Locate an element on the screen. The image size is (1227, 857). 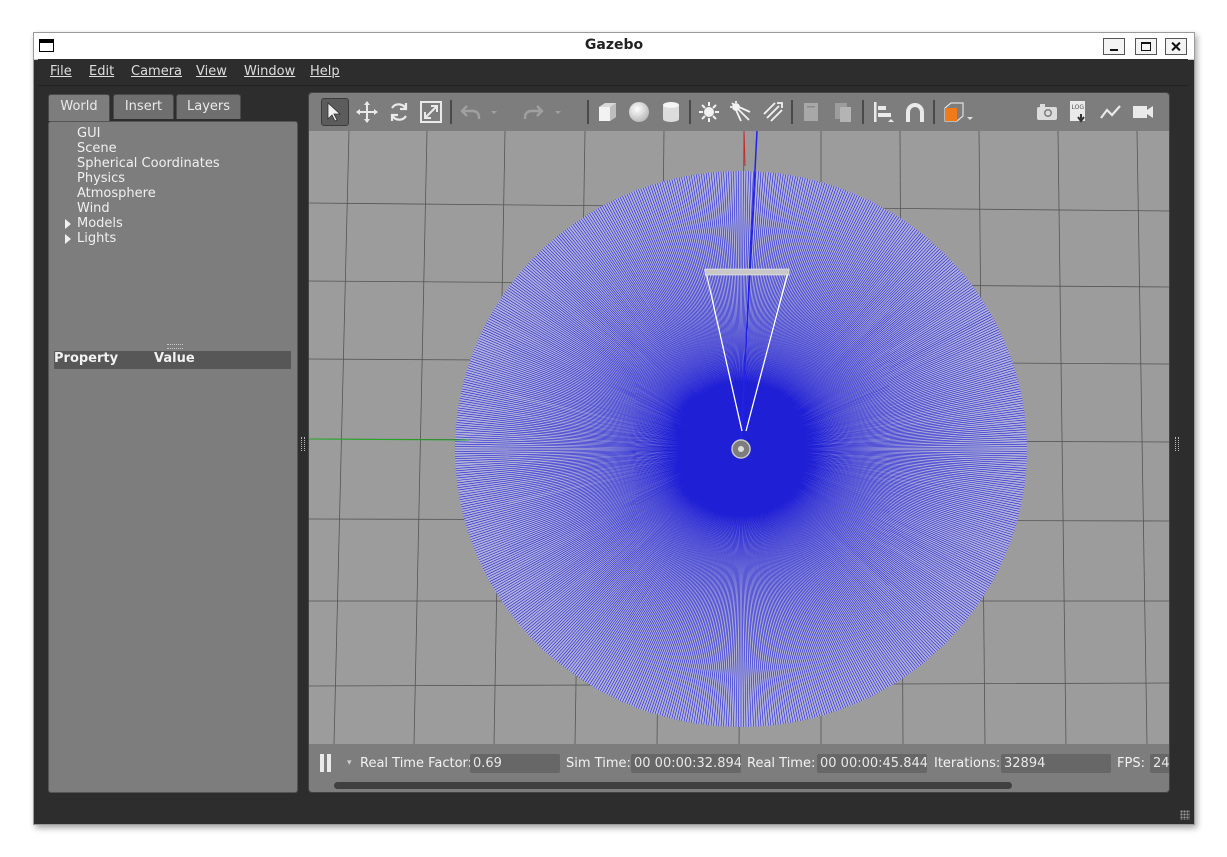
property-column-header: Property is located at coordinates (86, 358).